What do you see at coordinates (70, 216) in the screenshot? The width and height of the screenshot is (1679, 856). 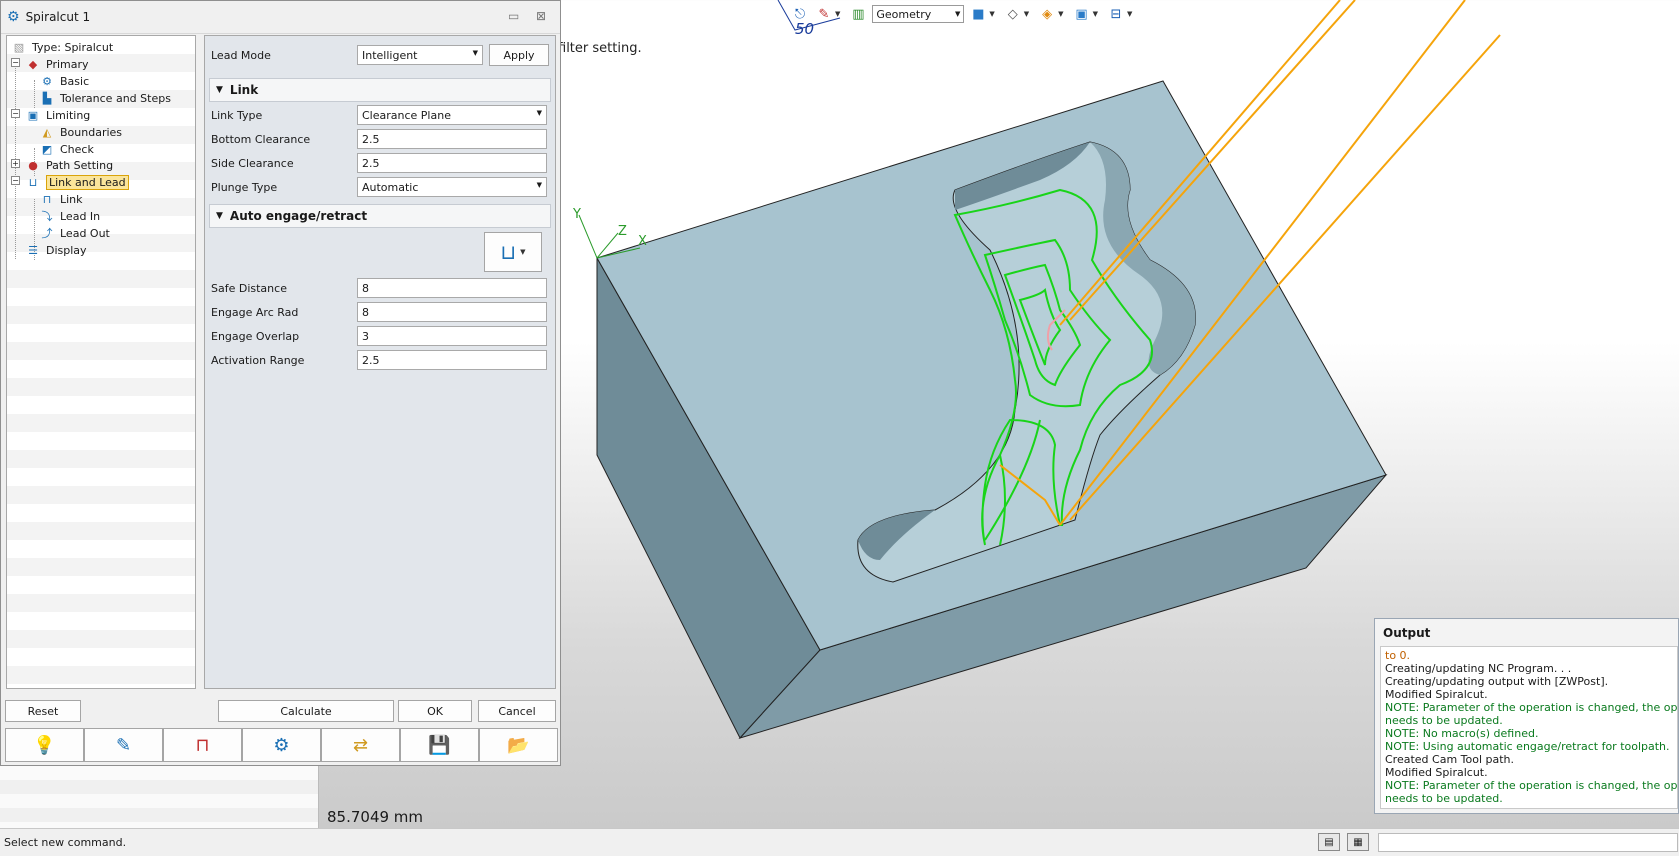 I see `tree-item-lead-in: ⤵ Lead In` at bounding box center [70, 216].